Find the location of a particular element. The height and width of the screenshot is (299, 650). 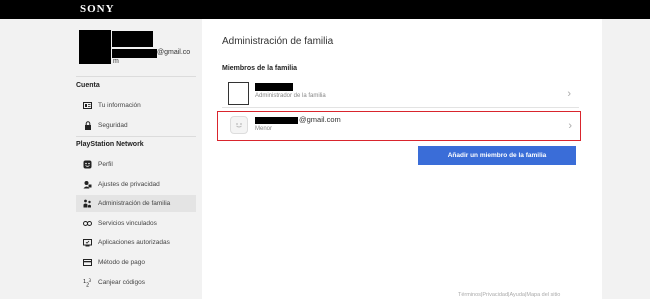

family-member-row: Administrador de la familia › is located at coordinates (400, 94).